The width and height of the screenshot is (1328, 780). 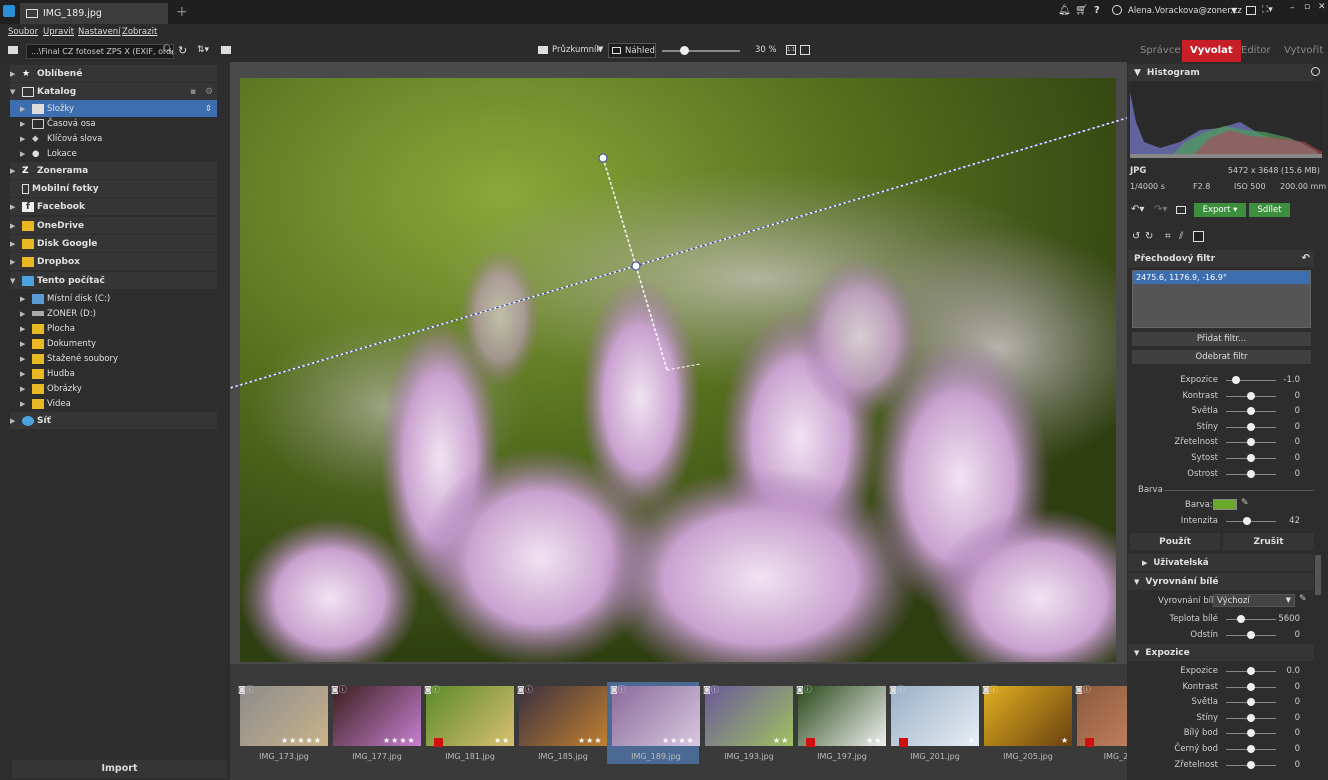 I want to click on eyedropper-icon: ✎, so click(x=1245, y=503).